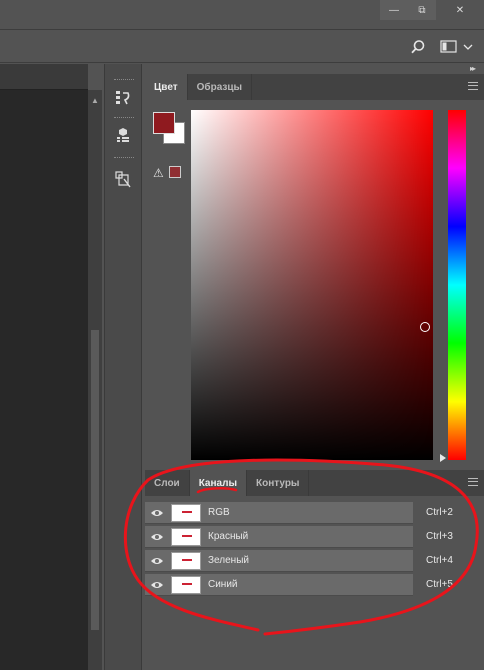 The height and width of the screenshot is (670, 484). What do you see at coordinates (299, 537) in the screenshot?
I see `channel-row-red: Красный Ctrl+3` at bounding box center [299, 537].